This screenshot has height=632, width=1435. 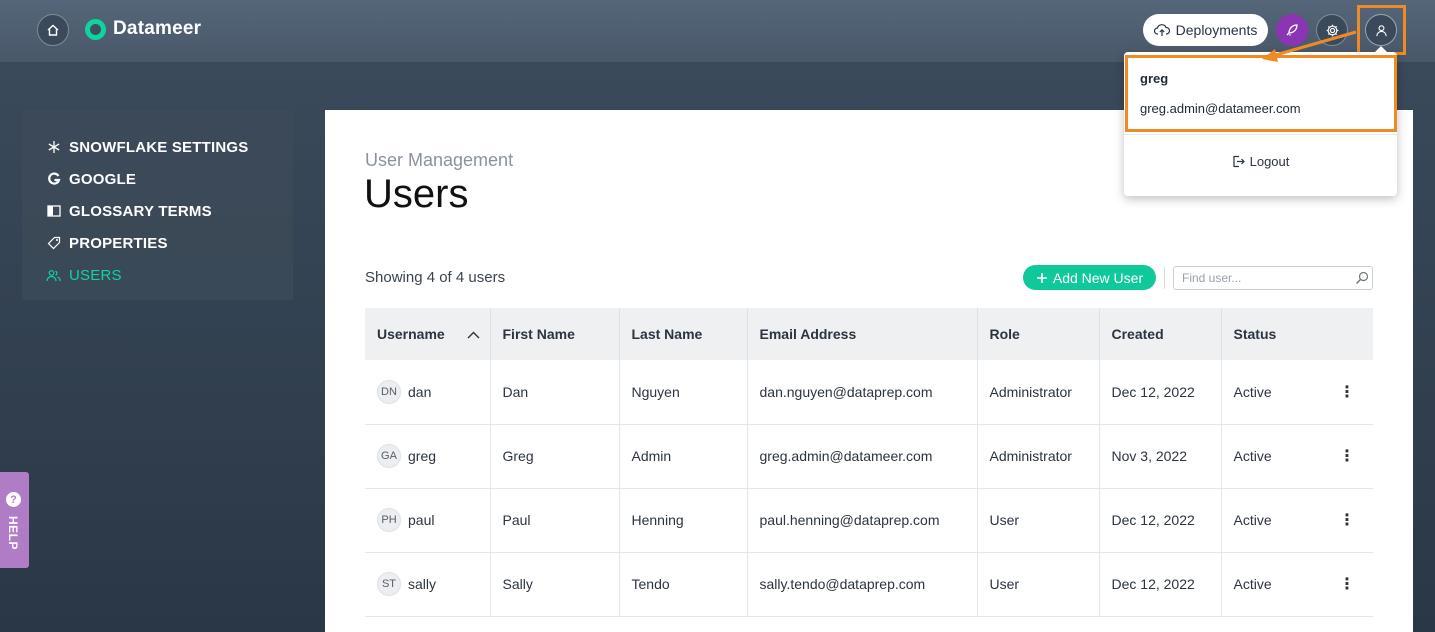 What do you see at coordinates (389, 520) in the screenshot?
I see `avatar: PH` at bounding box center [389, 520].